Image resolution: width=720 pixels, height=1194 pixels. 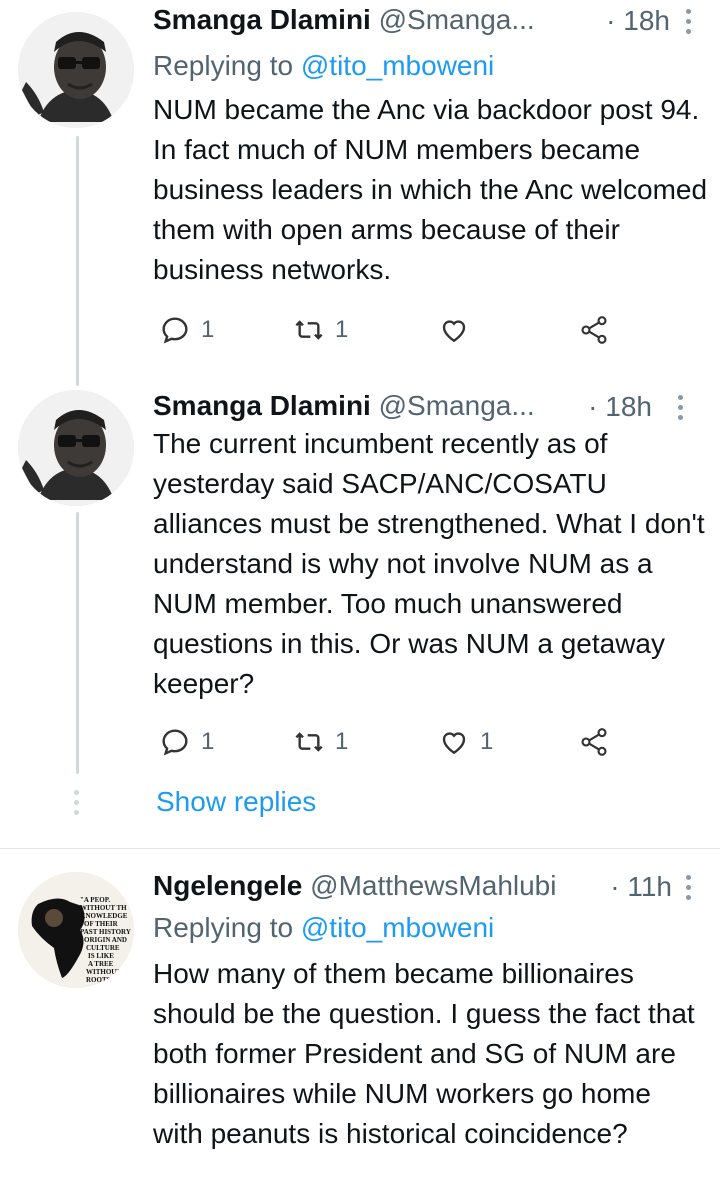 What do you see at coordinates (433, 885) in the screenshot?
I see `author-handle: @MatthewsMahlubi` at bounding box center [433, 885].